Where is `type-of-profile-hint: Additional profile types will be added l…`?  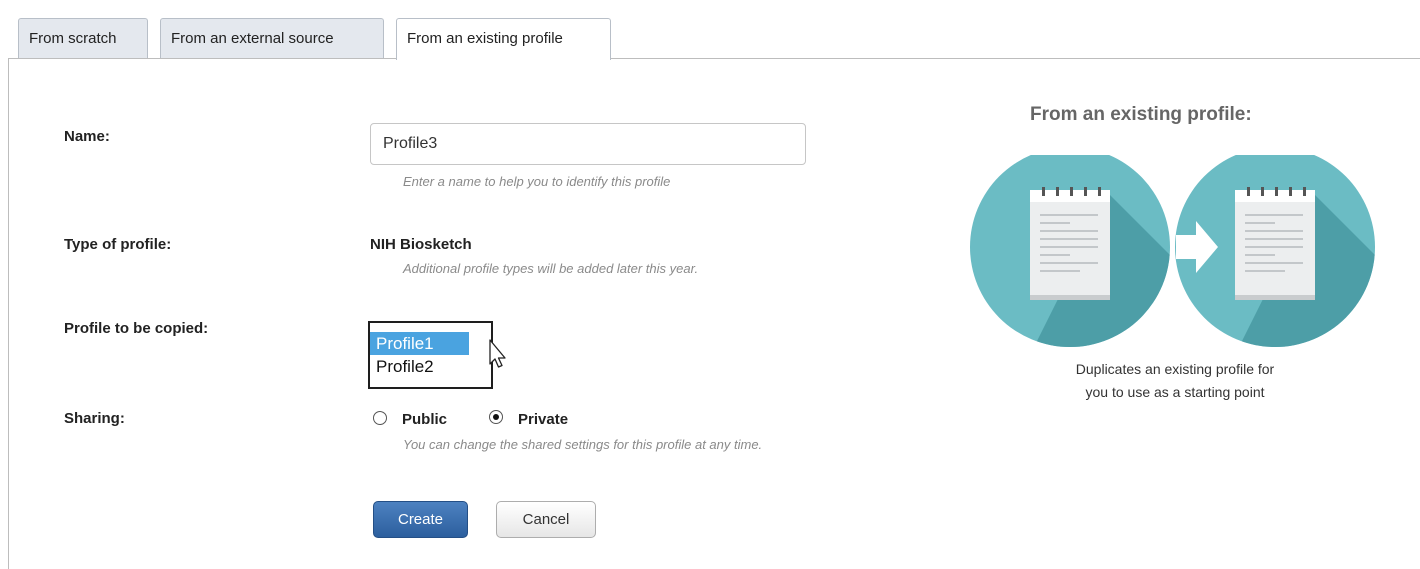 type-of-profile-hint: Additional profile types will be added l… is located at coordinates (551, 268).